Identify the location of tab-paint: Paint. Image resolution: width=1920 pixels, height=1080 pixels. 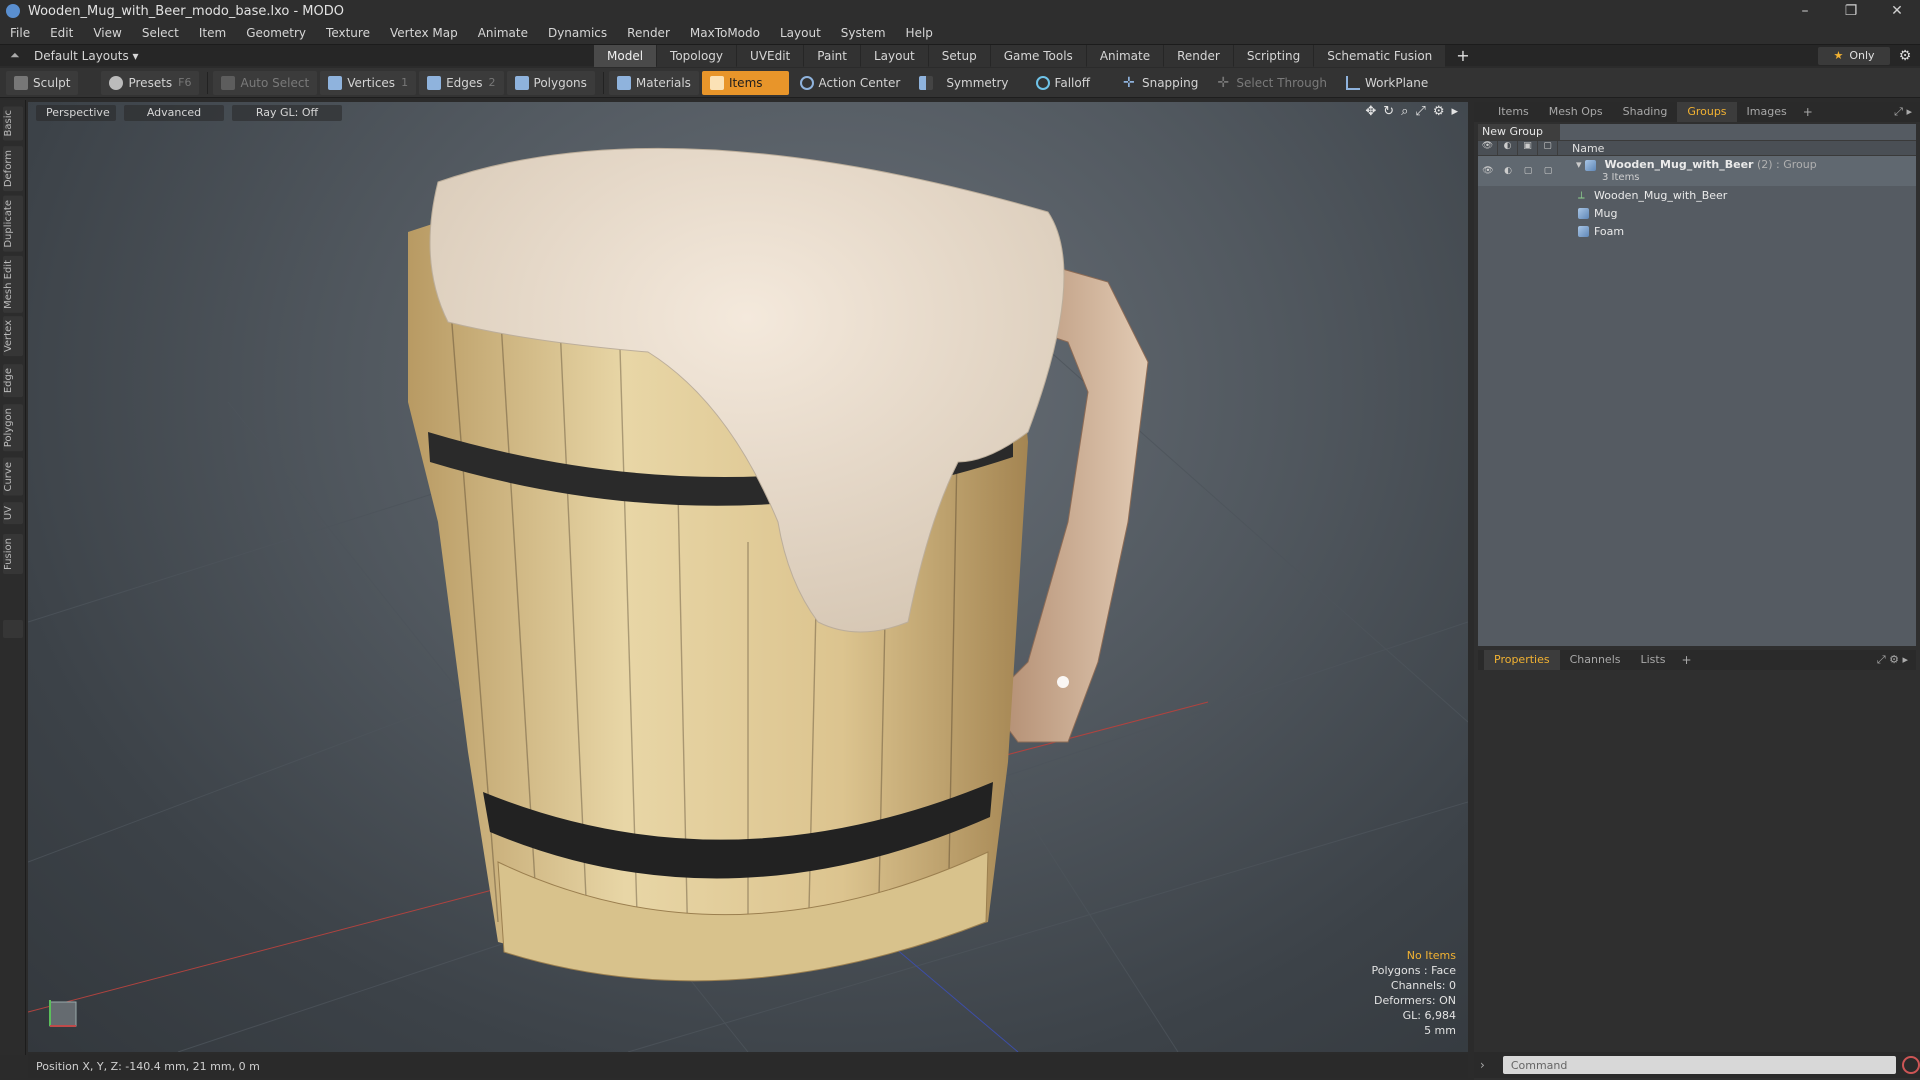
(832, 55).